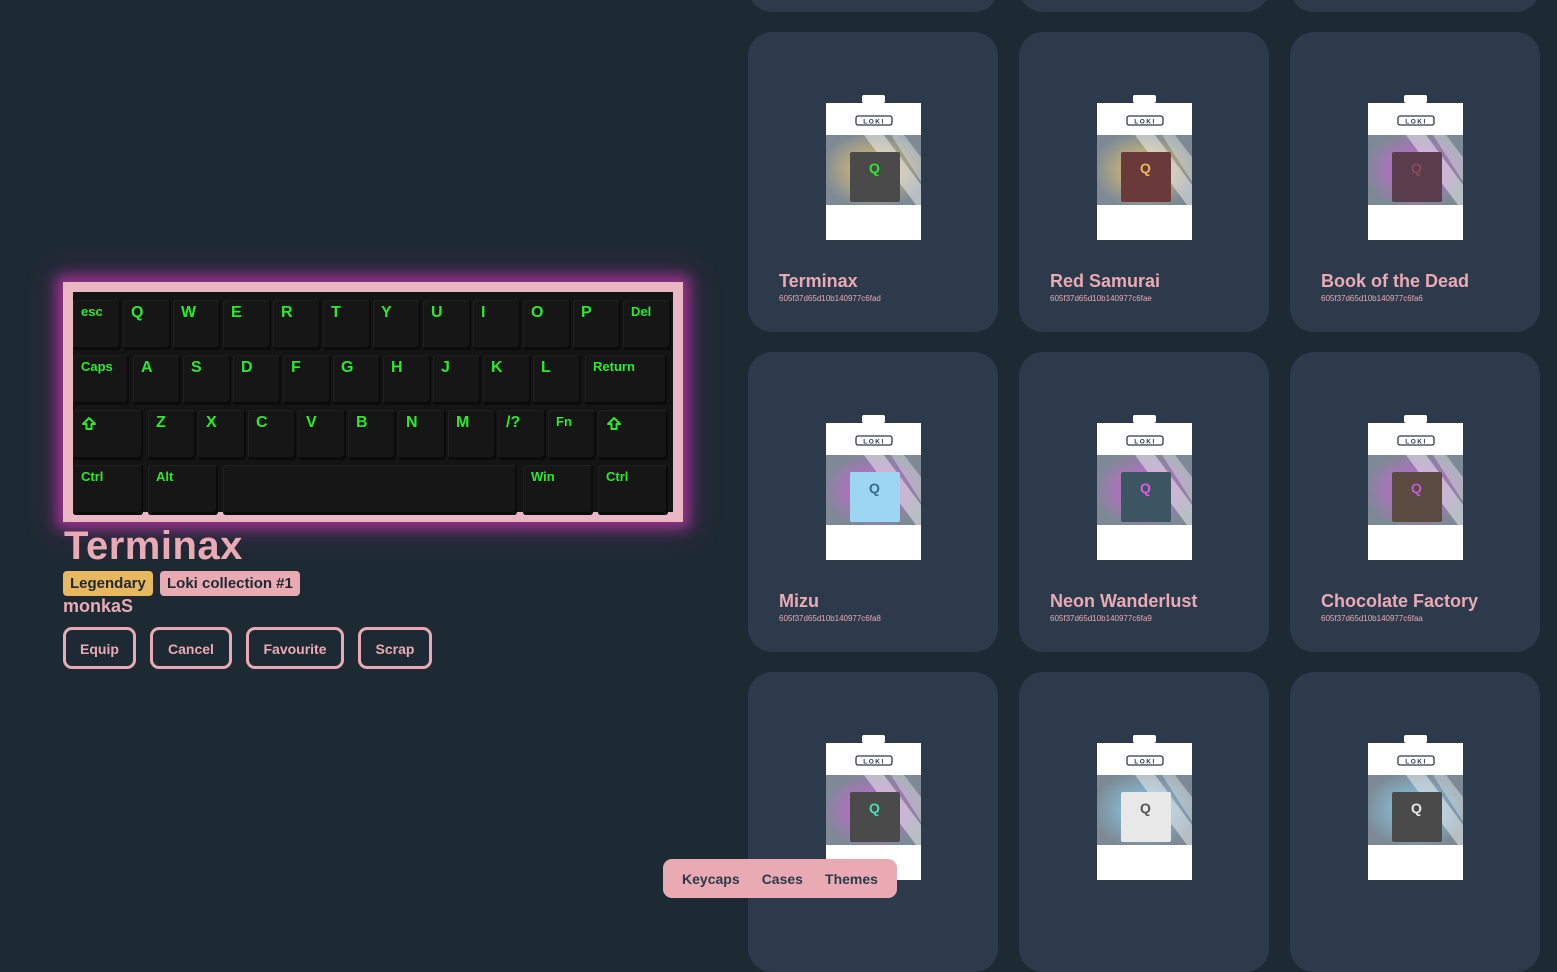 The width and height of the screenshot is (1557, 972). What do you see at coordinates (1124, 601) in the screenshot?
I see `card-title: Neon Wanderlust` at bounding box center [1124, 601].